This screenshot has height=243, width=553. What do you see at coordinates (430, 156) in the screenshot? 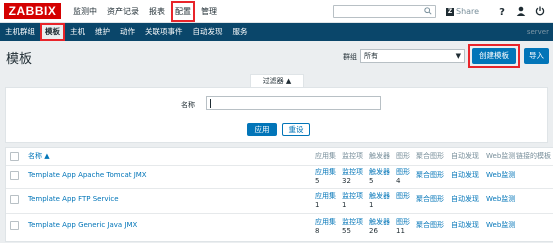
I see `column-screens: 聚合图形` at bounding box center [430, 156].